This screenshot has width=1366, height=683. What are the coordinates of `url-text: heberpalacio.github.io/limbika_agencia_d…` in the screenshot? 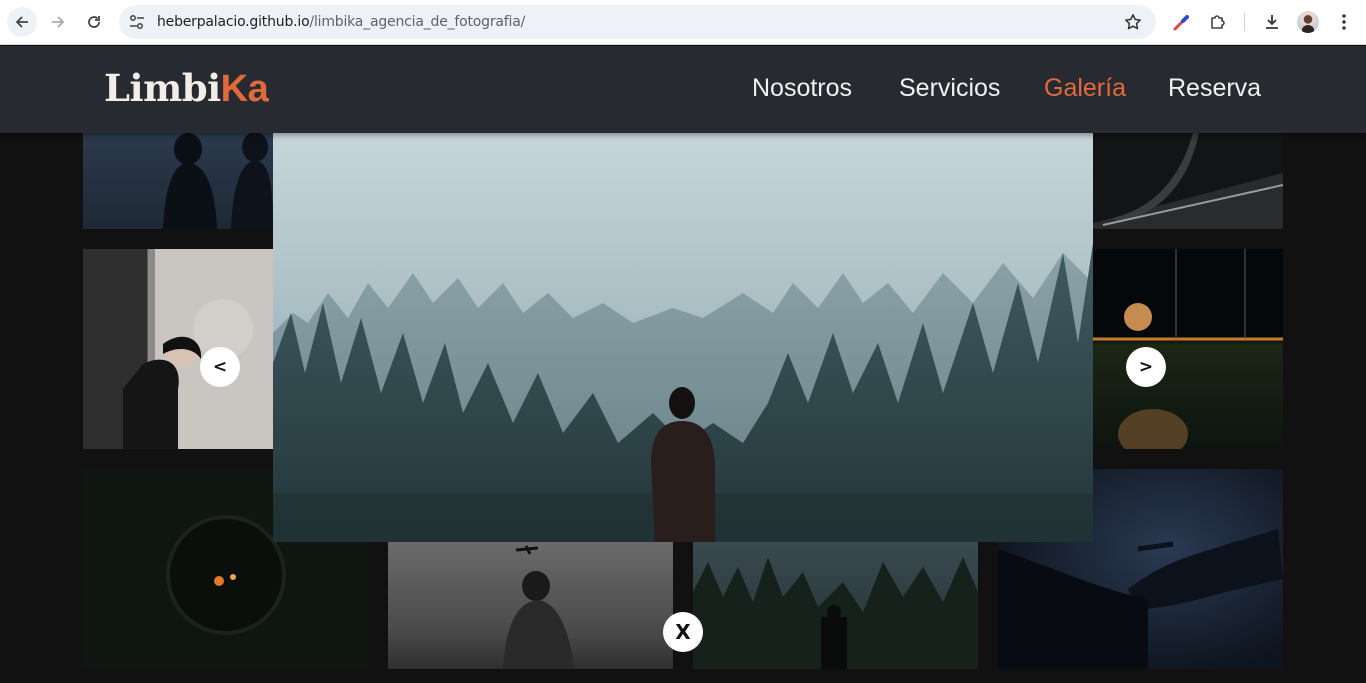 It's located at (341, 22).